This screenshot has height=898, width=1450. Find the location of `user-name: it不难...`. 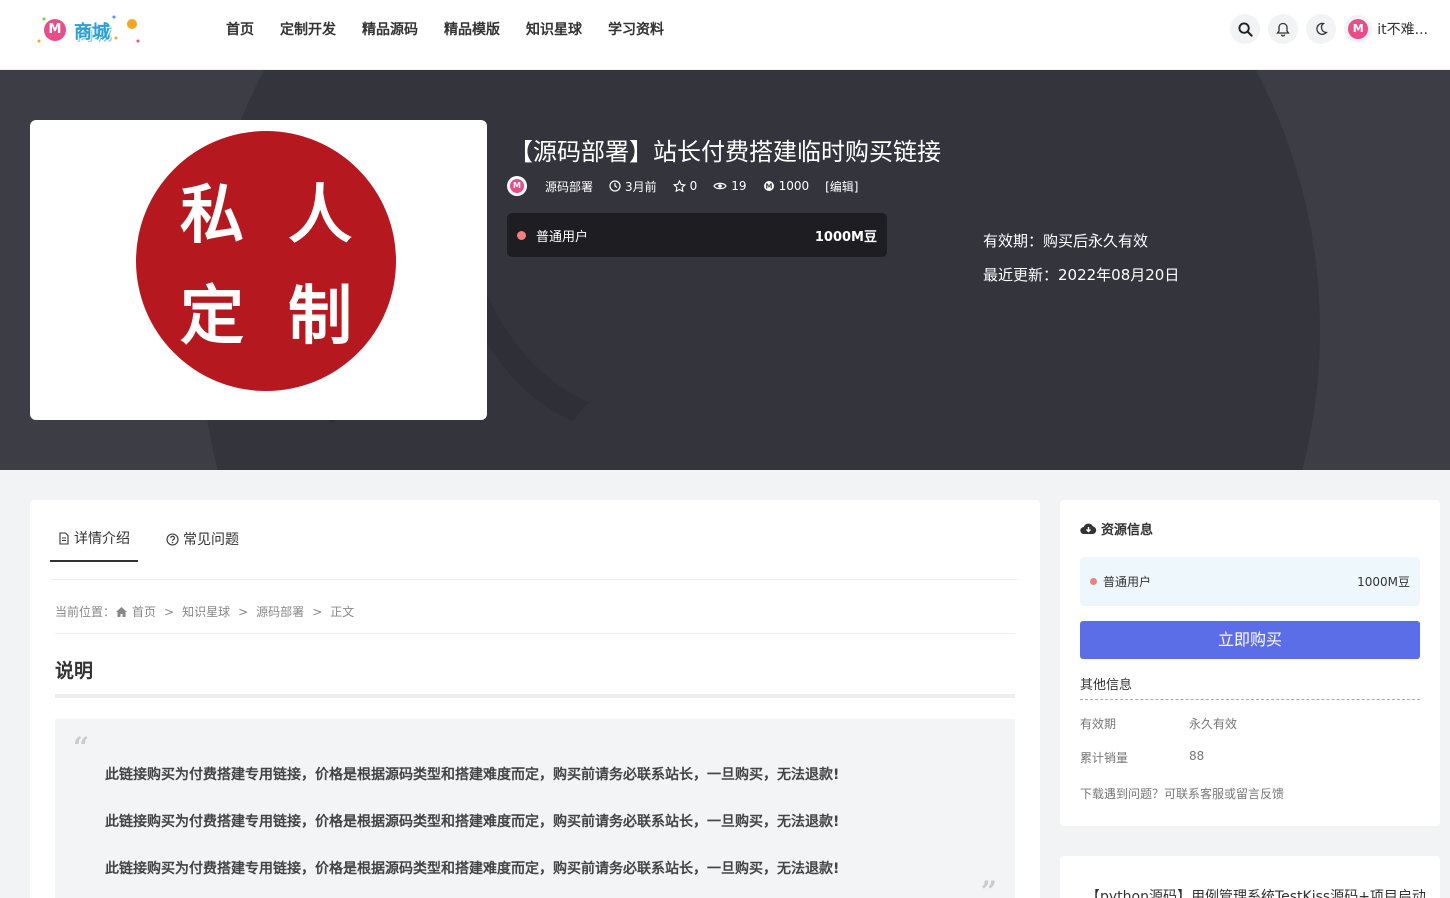

user-name: it不难... is located at coordinates (1402, 30).